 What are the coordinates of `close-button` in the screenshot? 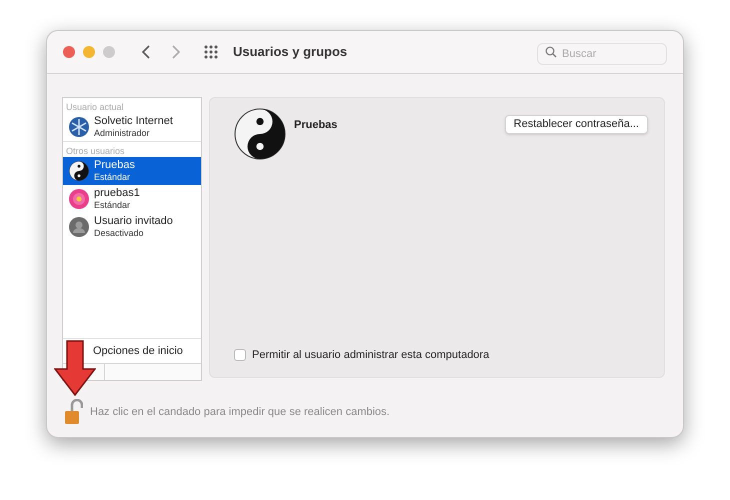 It's located at (69, 52).